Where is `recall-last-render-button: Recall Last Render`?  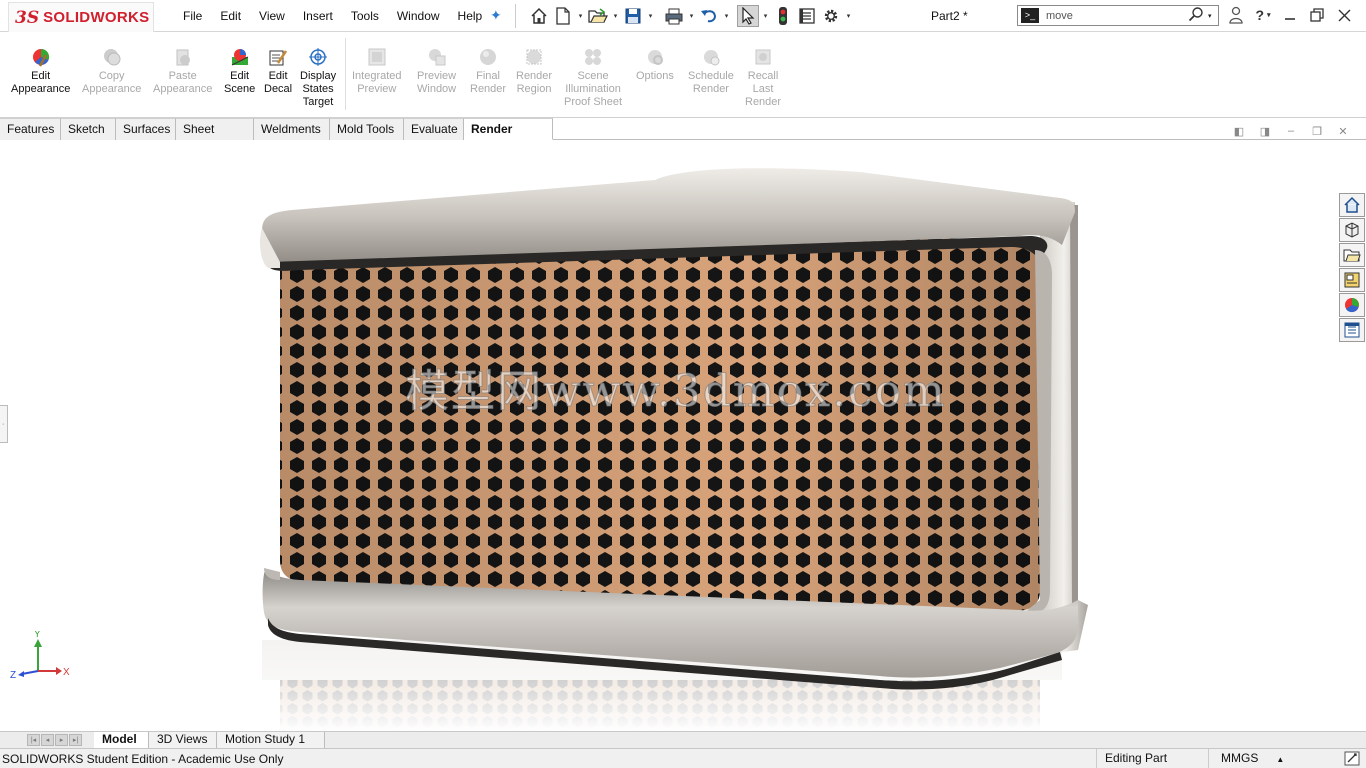
recall-last-render-button: Recall Last Render is located at coordinates (763, 78).